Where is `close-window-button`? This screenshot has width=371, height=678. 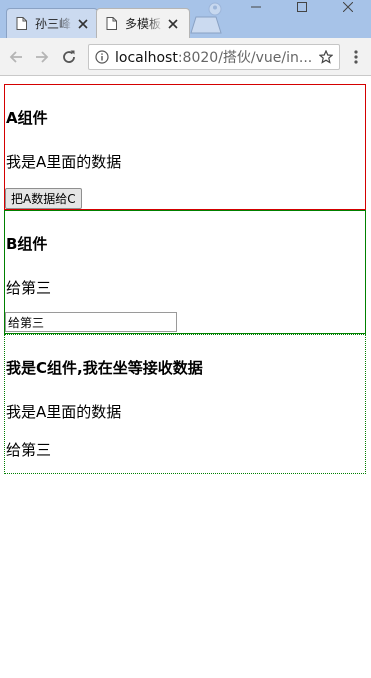
close-window-button is located at coordinates (348, 7).